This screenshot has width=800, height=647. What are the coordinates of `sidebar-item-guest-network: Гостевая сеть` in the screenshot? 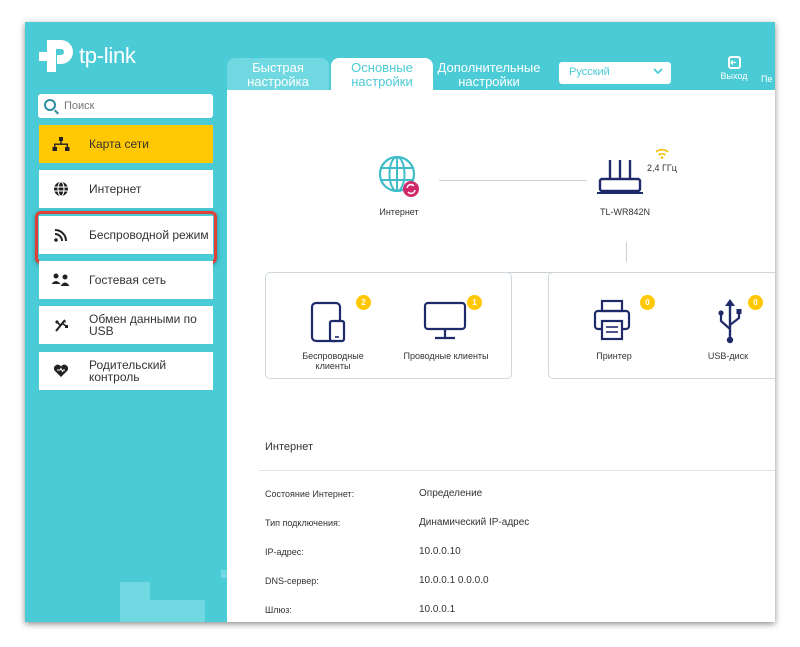 It's located at (126, 280).